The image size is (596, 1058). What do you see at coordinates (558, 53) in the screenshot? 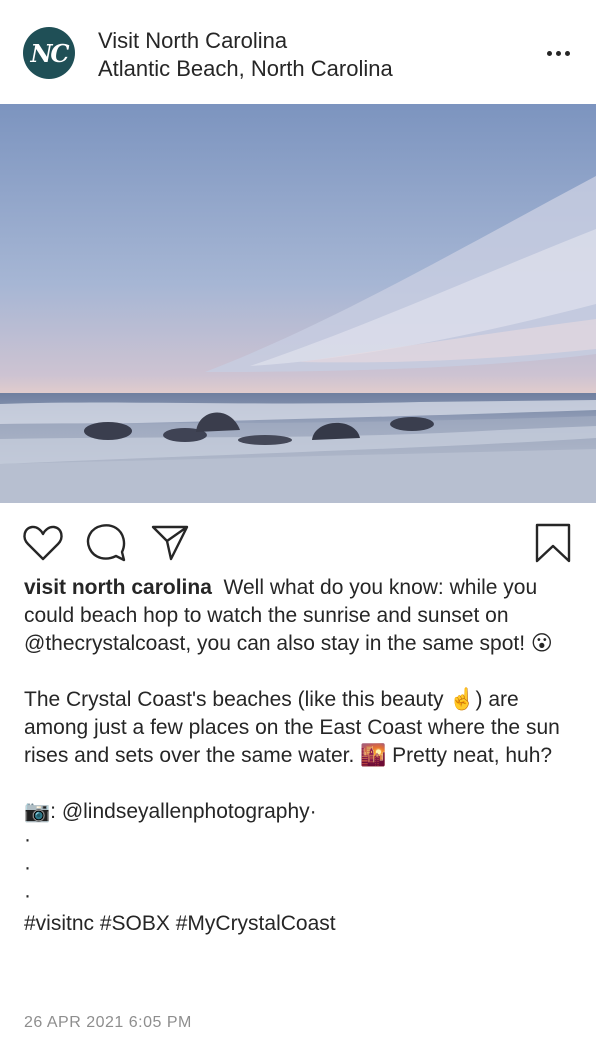
I see `more-options-icon` at bounding box center [558, 53].